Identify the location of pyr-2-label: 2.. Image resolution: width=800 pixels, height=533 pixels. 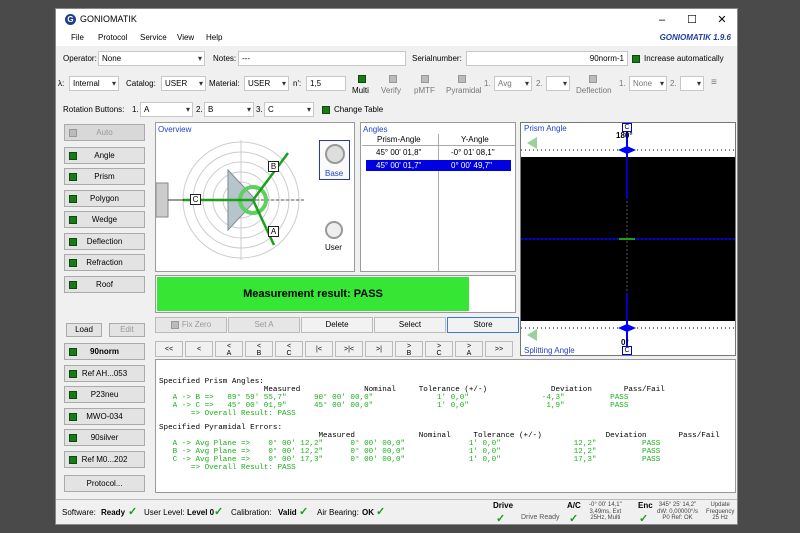
(539, 83).